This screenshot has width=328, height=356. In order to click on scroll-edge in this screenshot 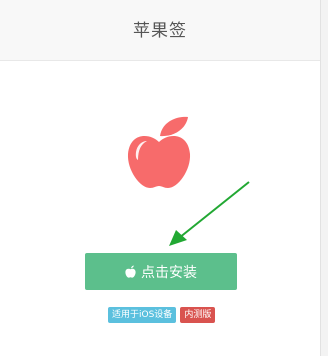, I will do `click(324, 178)`.